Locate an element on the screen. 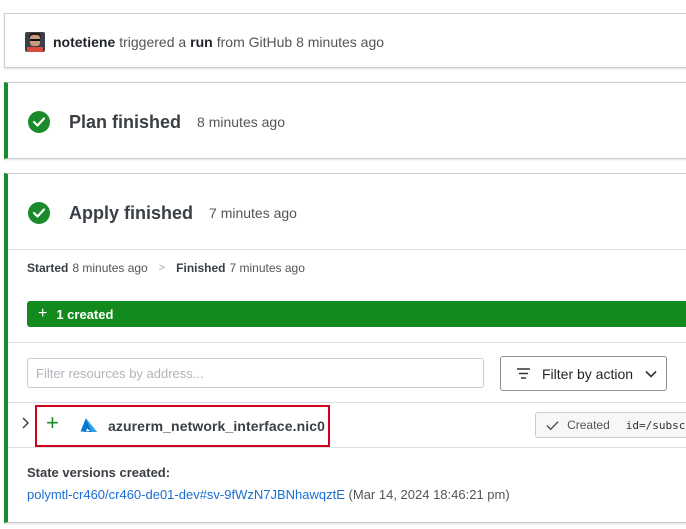 Image resolution: width=686 pixels, height=529 pixels. avatar is located at coordinates (35, 42).